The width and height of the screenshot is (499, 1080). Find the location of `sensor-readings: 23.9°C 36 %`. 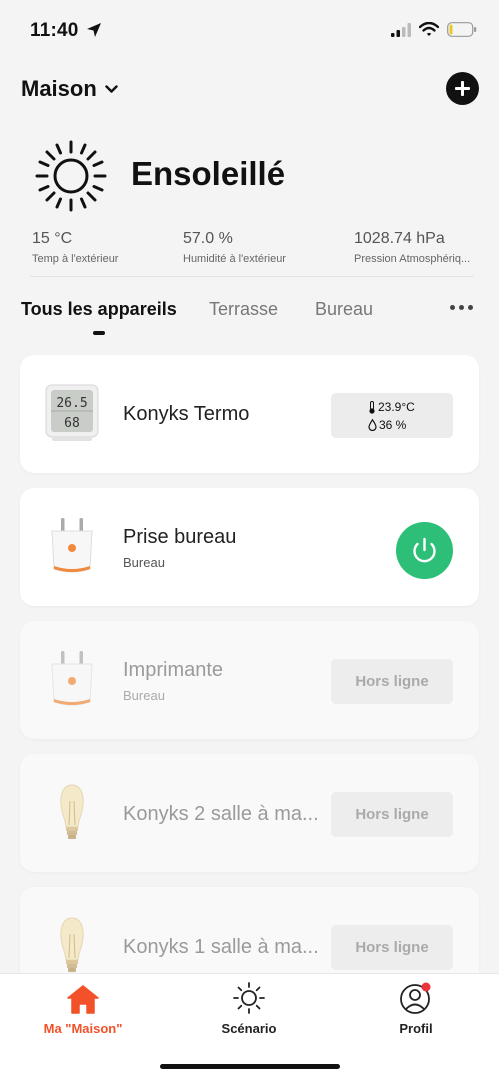

sensor-readings: 23.9°C 36 % is located at coordinates (392, 415).